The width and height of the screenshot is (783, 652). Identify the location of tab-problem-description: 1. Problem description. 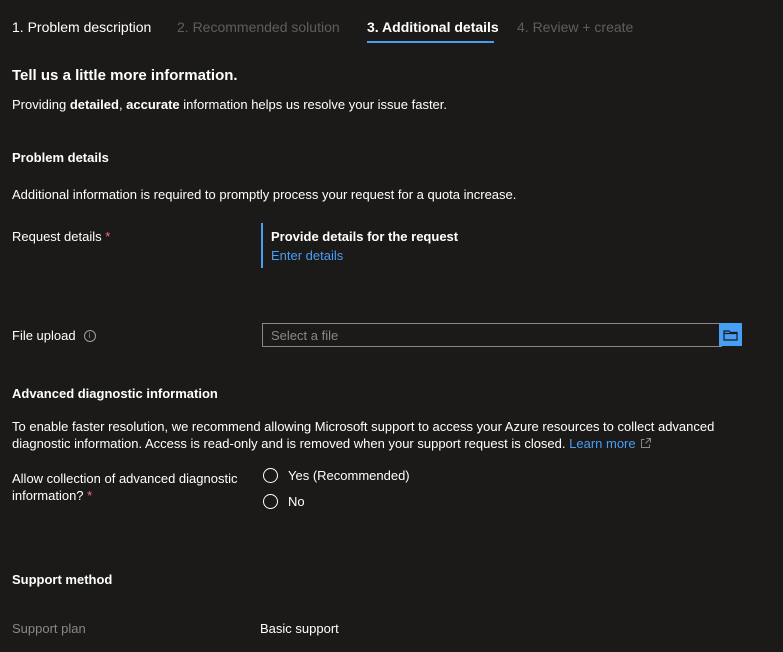
(81, 27).